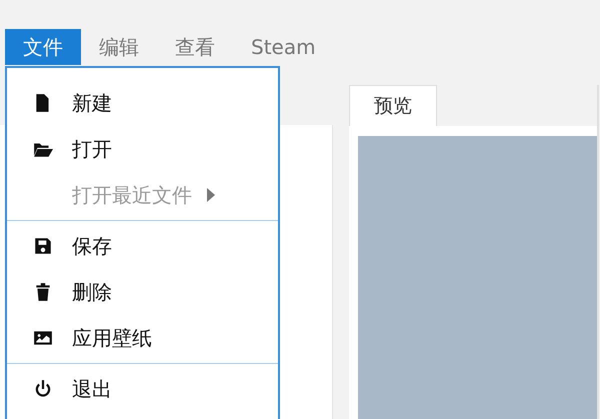 This screenshot has height=419, width=600. Describe the element at coordinates (43, 389) in the screenshot. I see `power-icon` at that location.